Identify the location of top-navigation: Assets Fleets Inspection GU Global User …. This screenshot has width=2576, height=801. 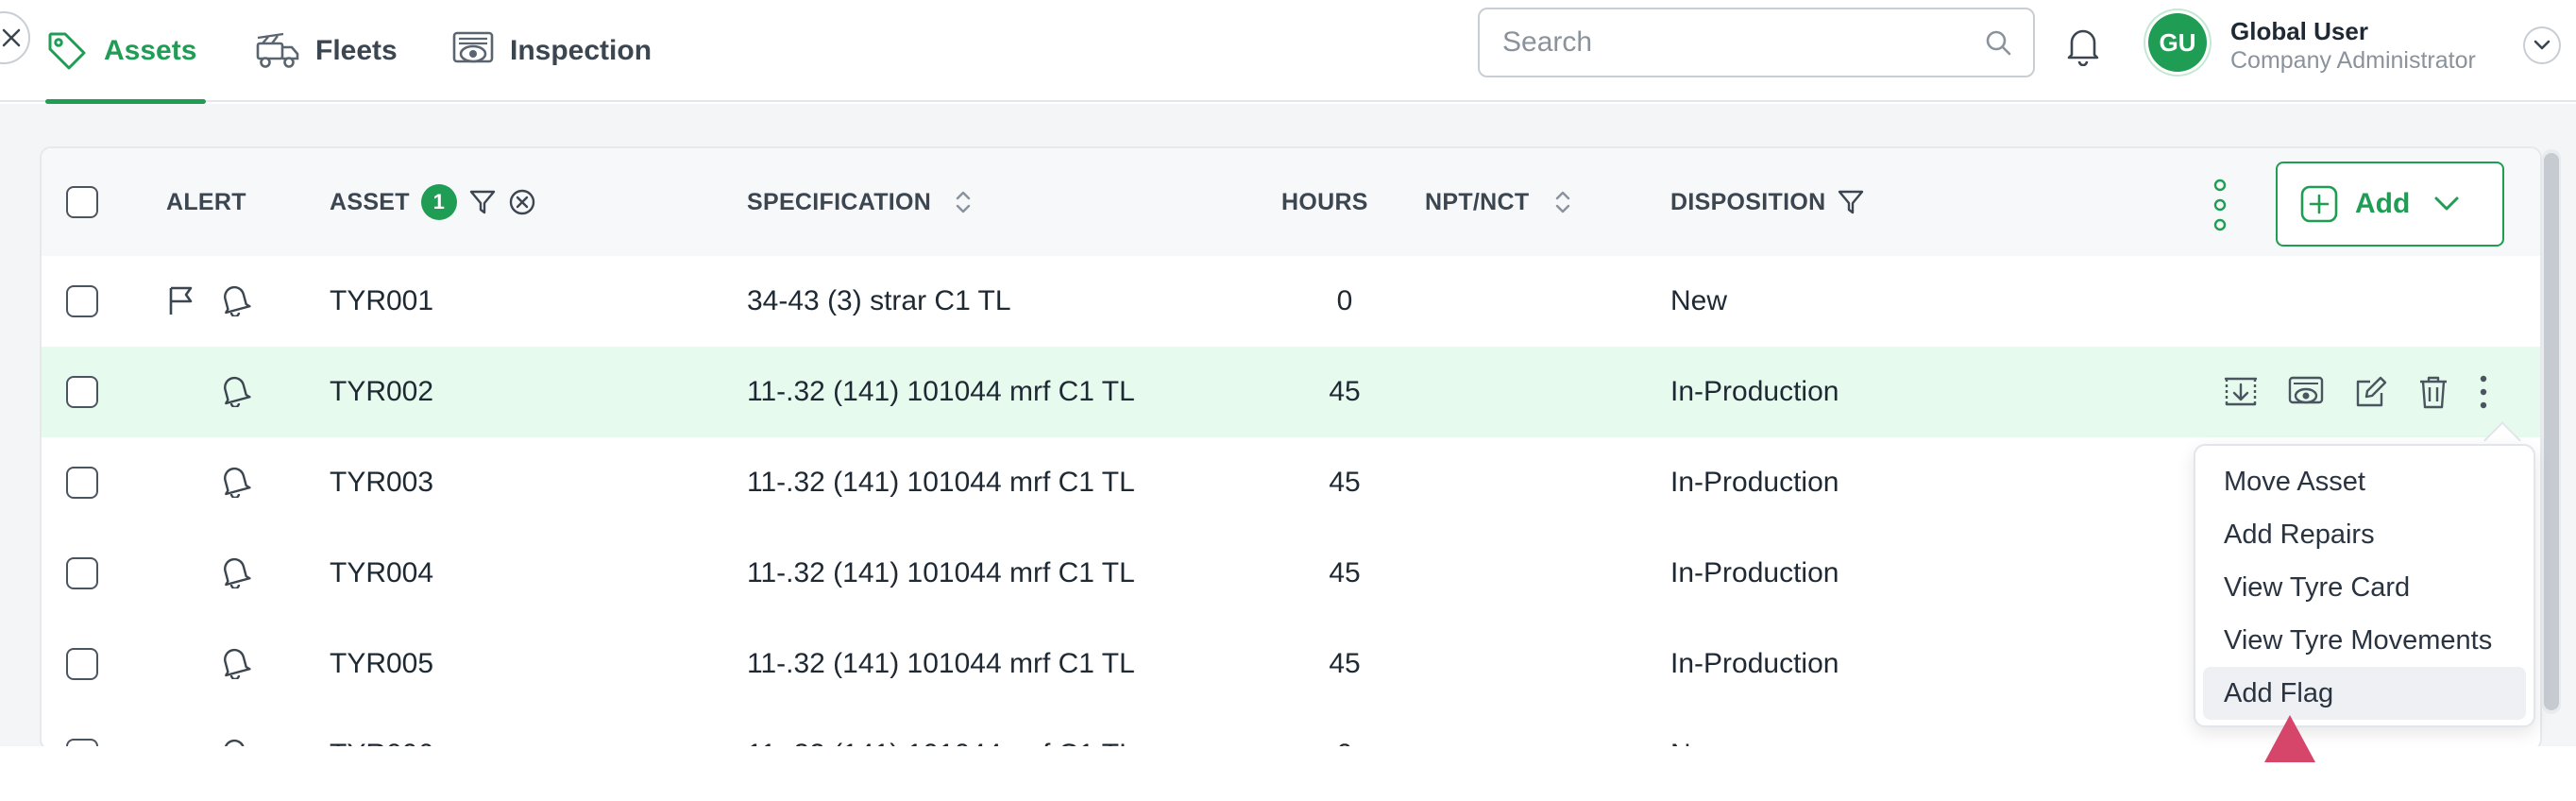
(1288, 52).